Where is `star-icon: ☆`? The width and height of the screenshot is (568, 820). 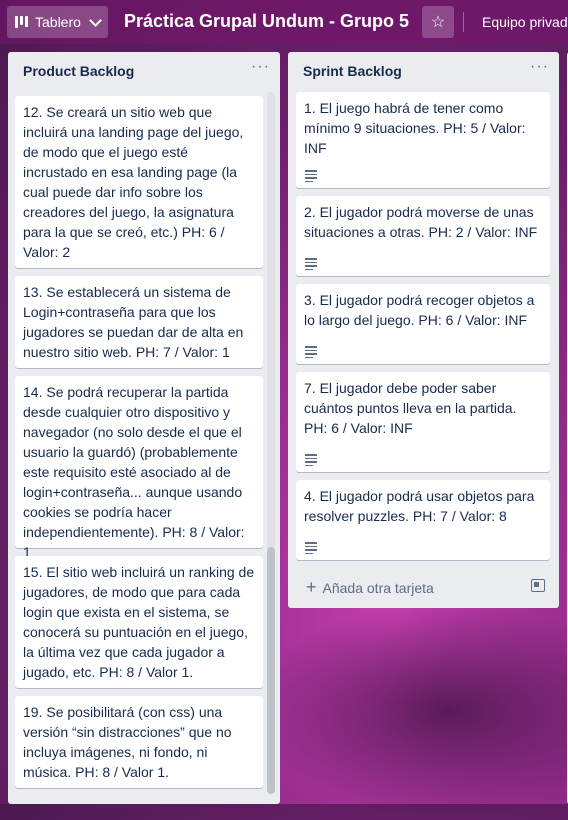
star-icon: ☆ is located at coordinates (438, 22).